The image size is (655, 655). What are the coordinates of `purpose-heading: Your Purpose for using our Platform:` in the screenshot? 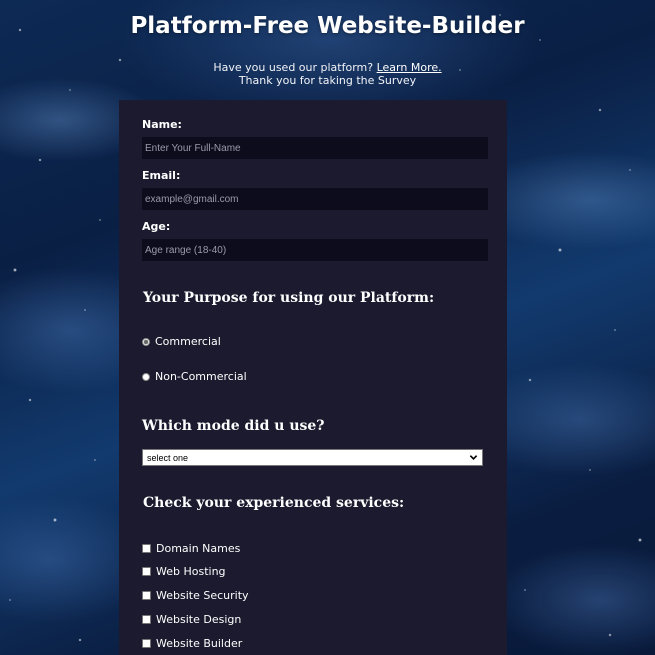 It's located at (289, 298).